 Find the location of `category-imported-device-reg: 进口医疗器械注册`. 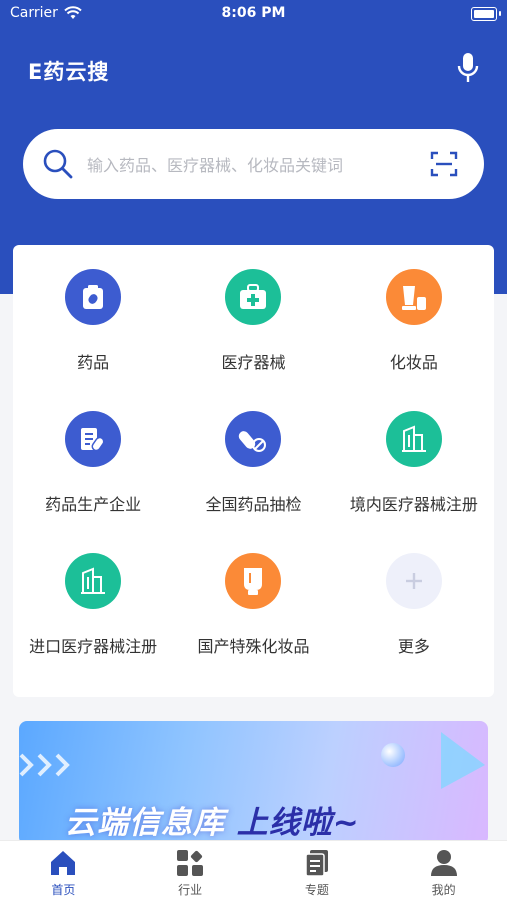

category-imported-device-reg: 进口医疗器械注册 is located at coordinates (93, 605).